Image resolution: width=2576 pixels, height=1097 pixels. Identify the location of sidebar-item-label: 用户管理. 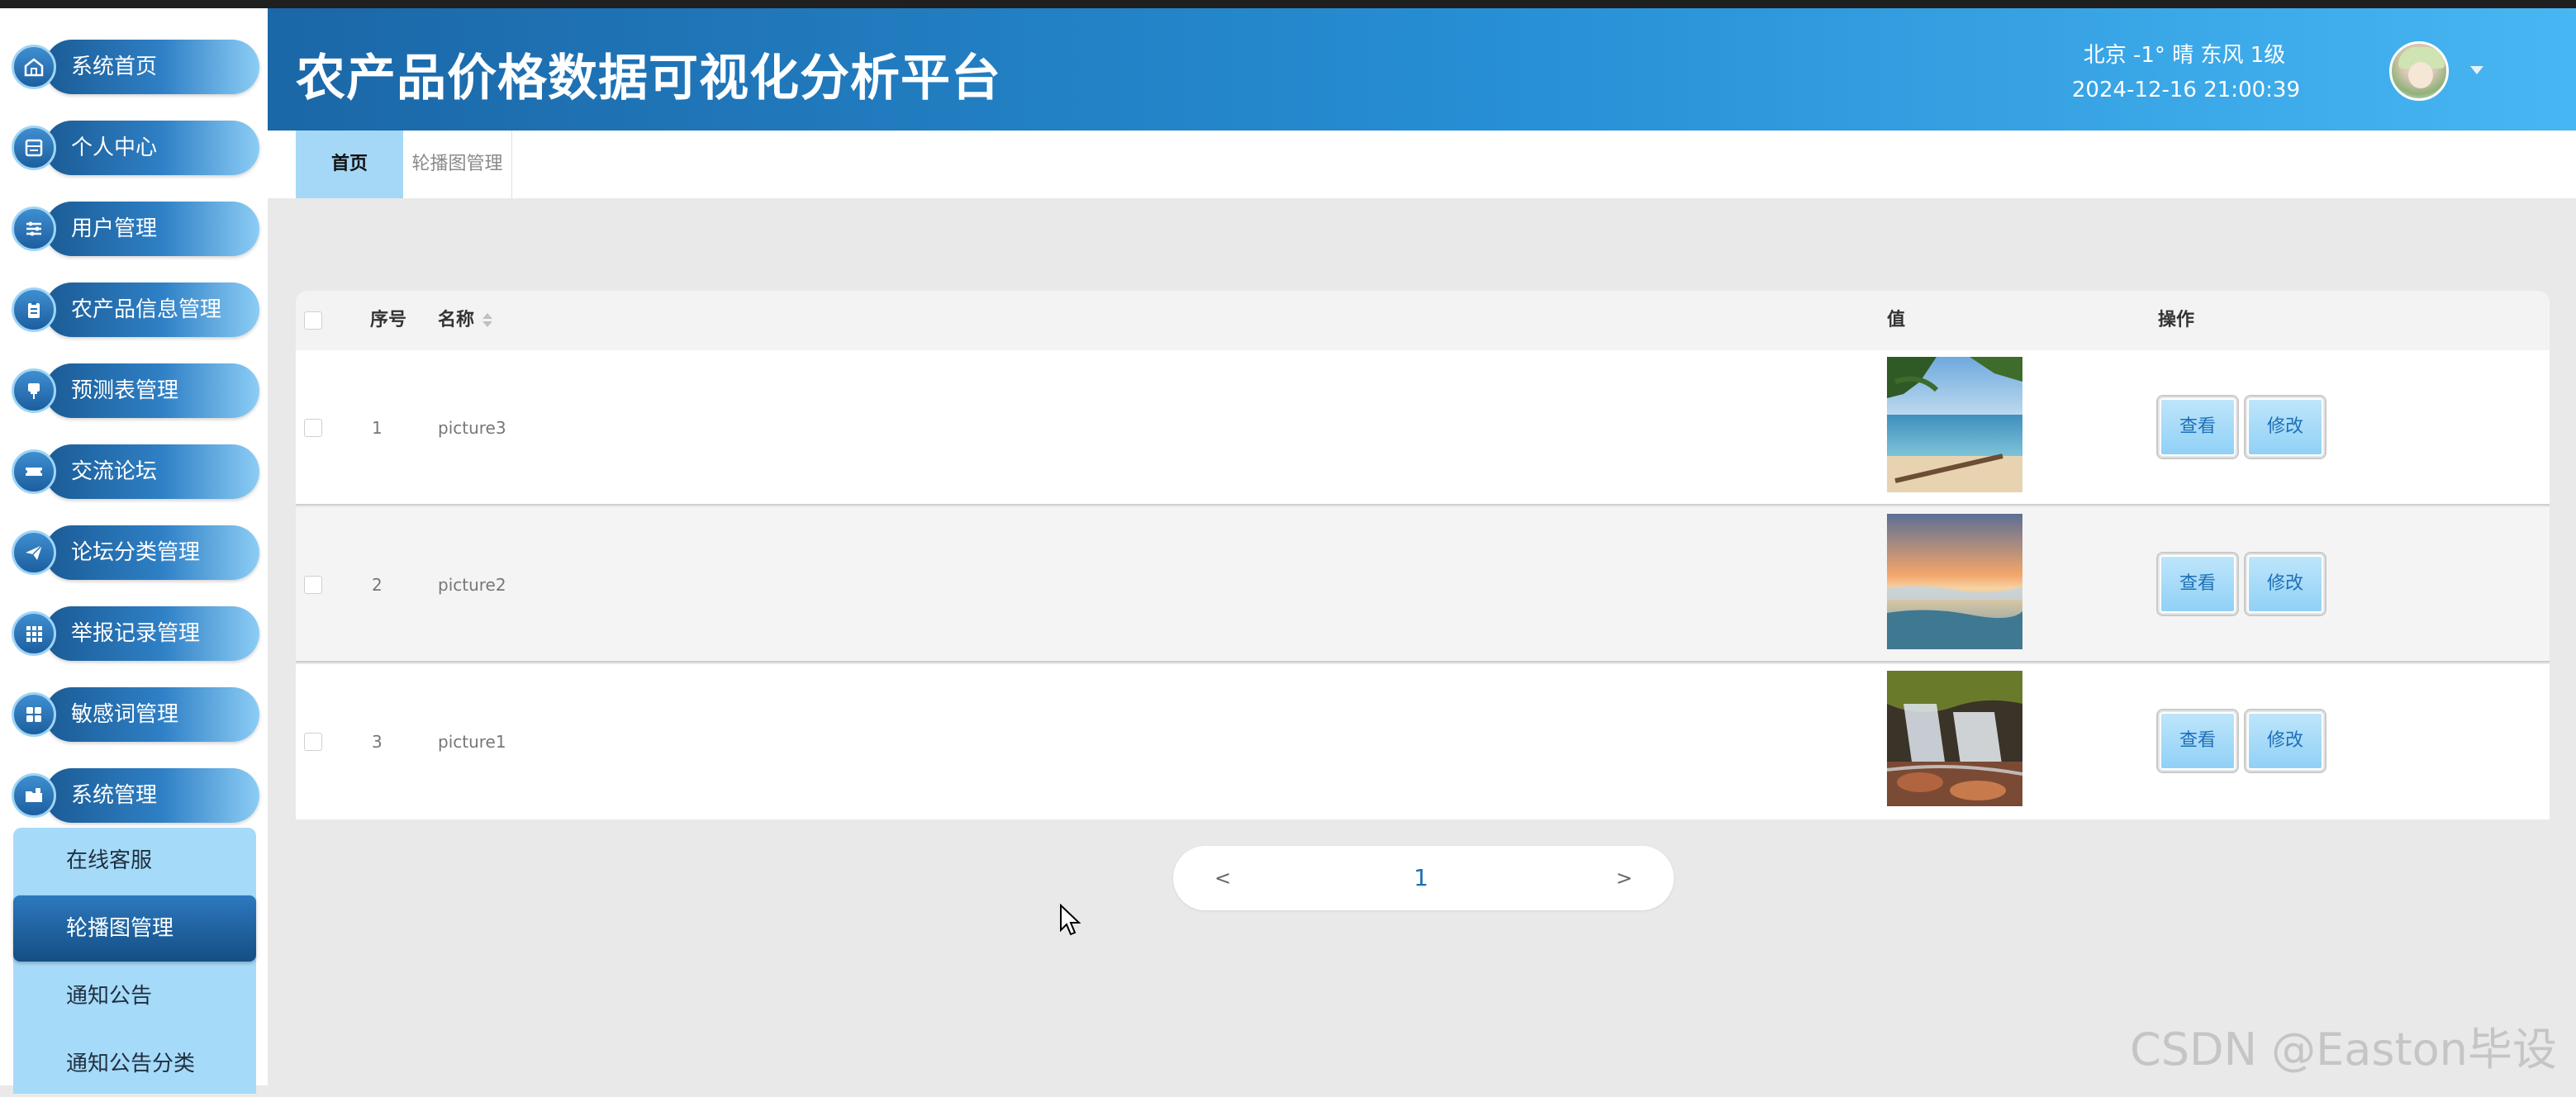
(115, 228).